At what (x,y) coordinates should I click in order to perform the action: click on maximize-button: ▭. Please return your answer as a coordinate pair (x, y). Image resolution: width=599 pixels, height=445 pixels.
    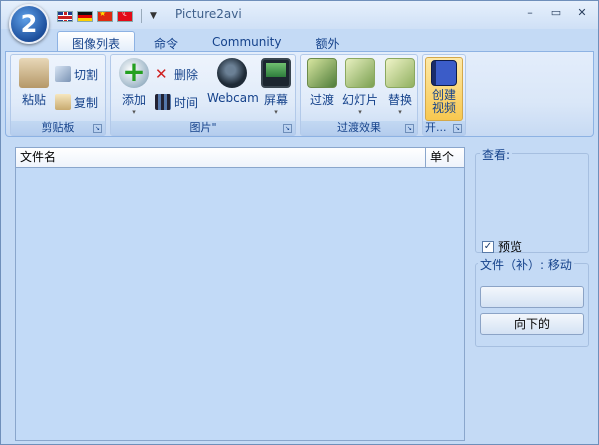
    Looking at the image, I should click on (556, 13).